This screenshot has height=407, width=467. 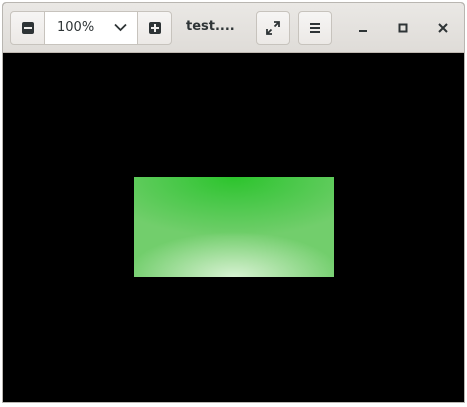 I want to click on minus-square-icon, so click(x=27, y=28).